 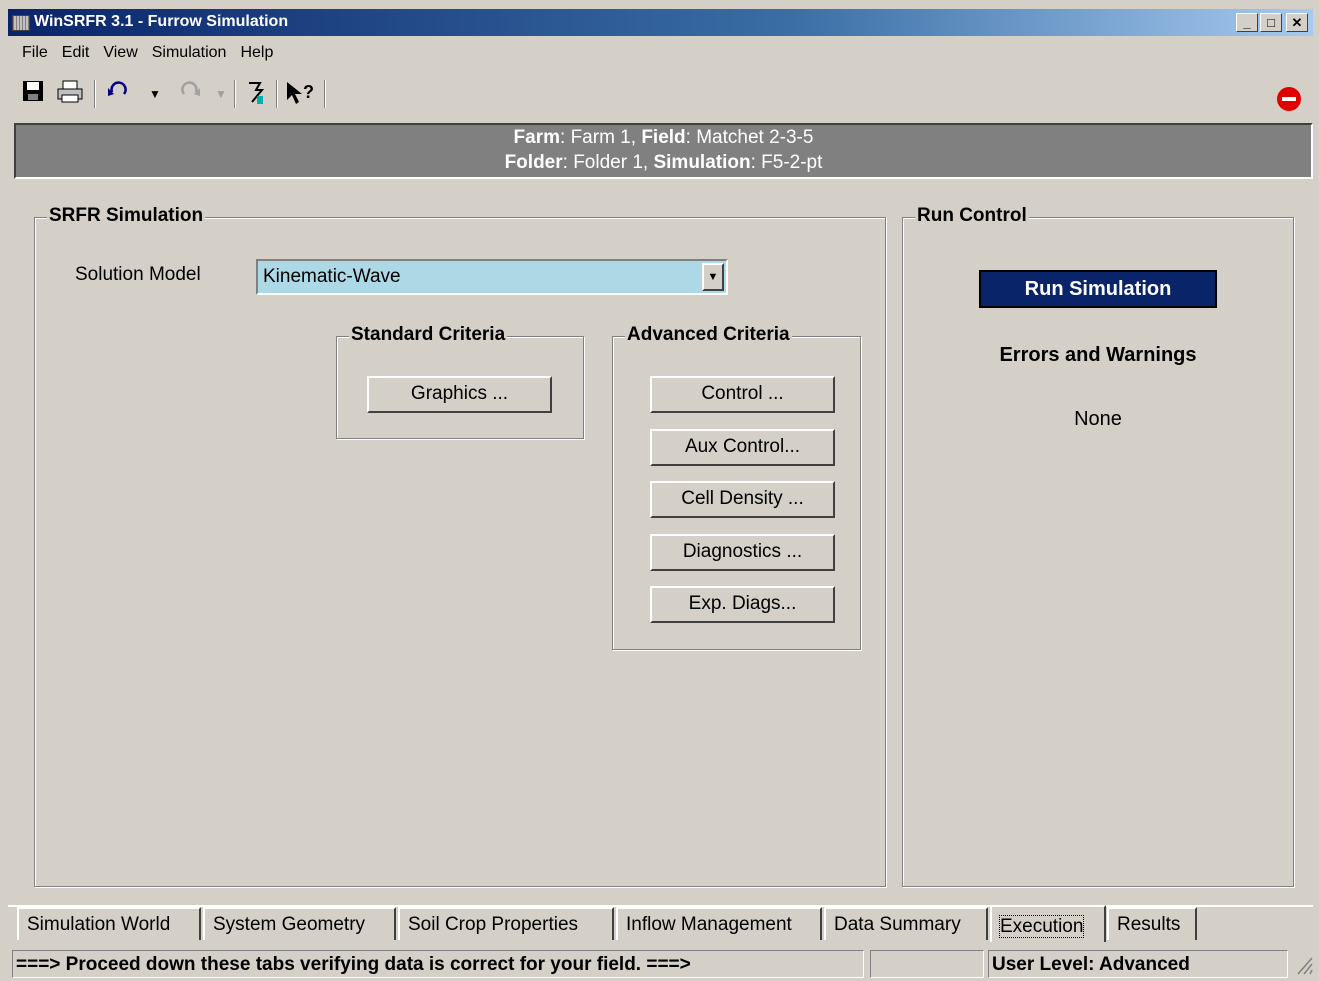 I want to click on chevron-down-icon: ▼, so click(x=713, y=277).